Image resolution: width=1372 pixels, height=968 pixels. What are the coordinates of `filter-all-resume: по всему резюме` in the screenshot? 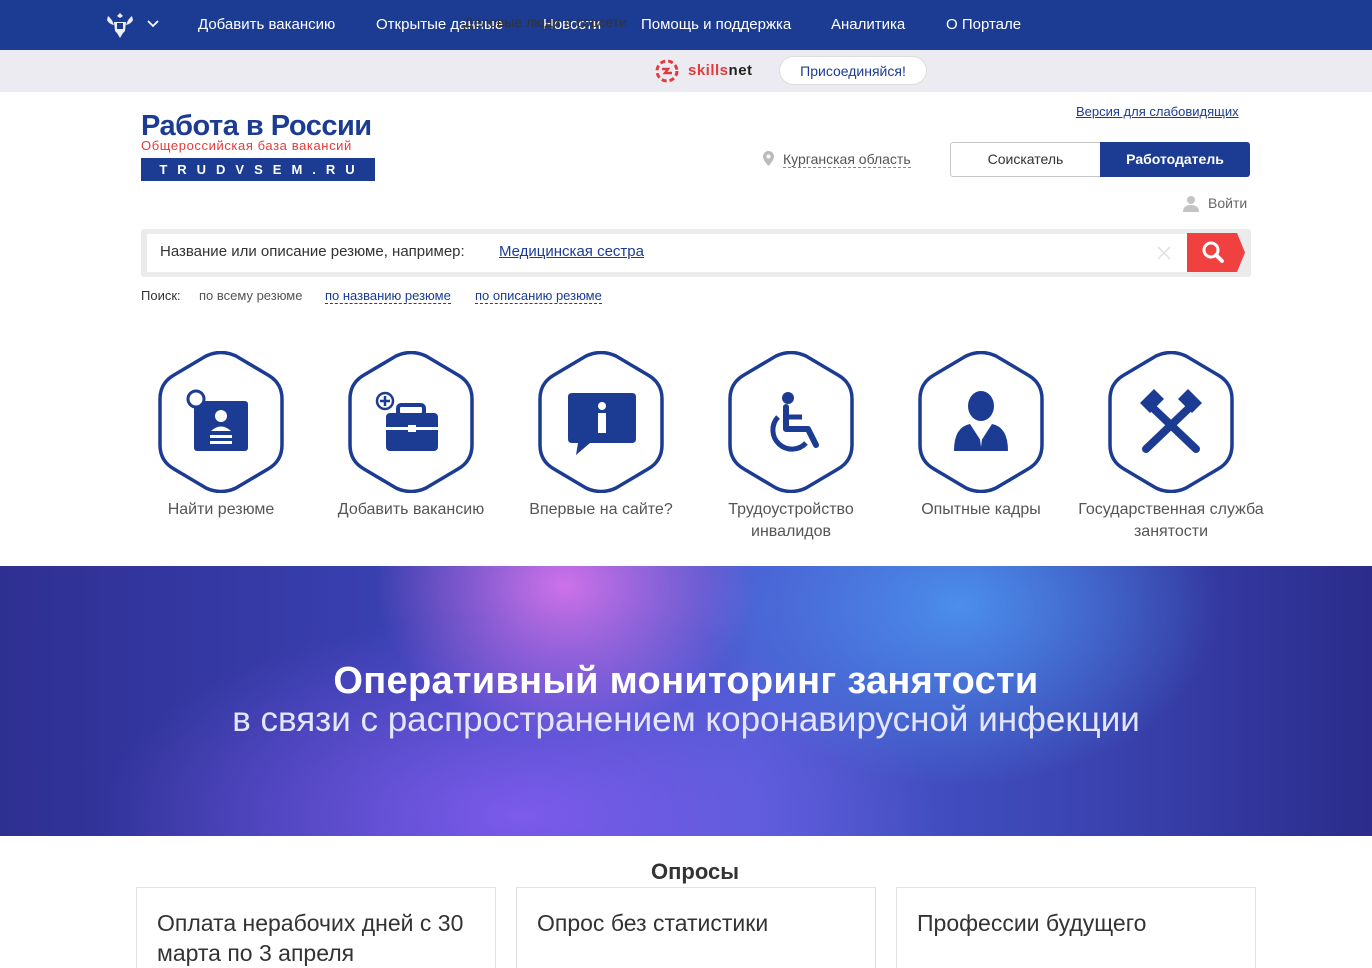 It's located at (250, 295).